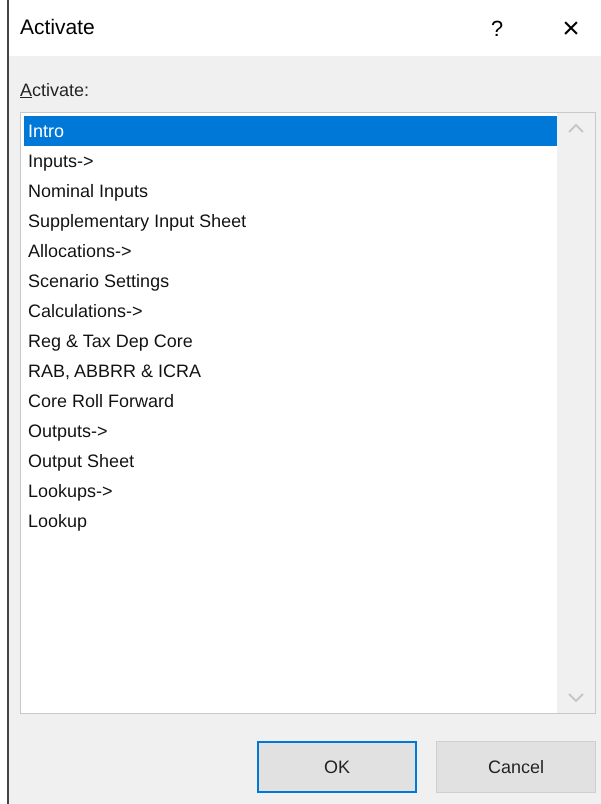 This screenshot has width=601, height=804. I want to click on dialog-button: Cancel, so click(516, 767).